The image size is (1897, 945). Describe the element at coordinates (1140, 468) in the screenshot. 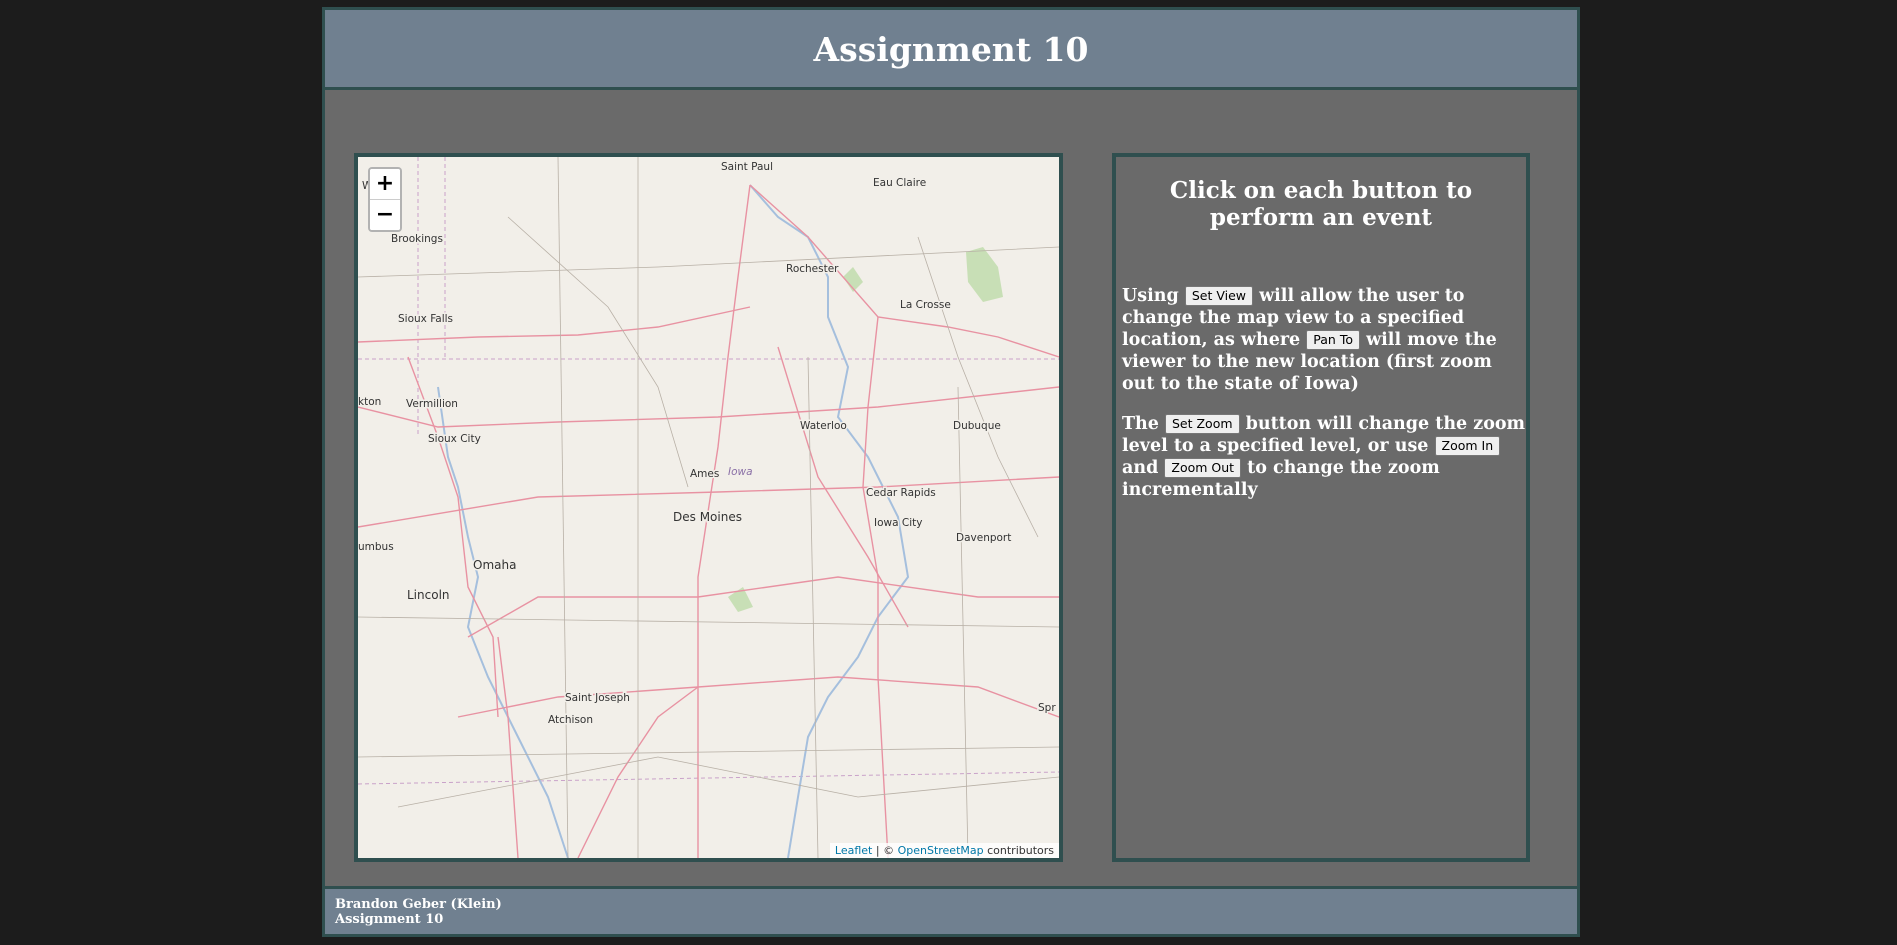

I see `text: and` at that location.